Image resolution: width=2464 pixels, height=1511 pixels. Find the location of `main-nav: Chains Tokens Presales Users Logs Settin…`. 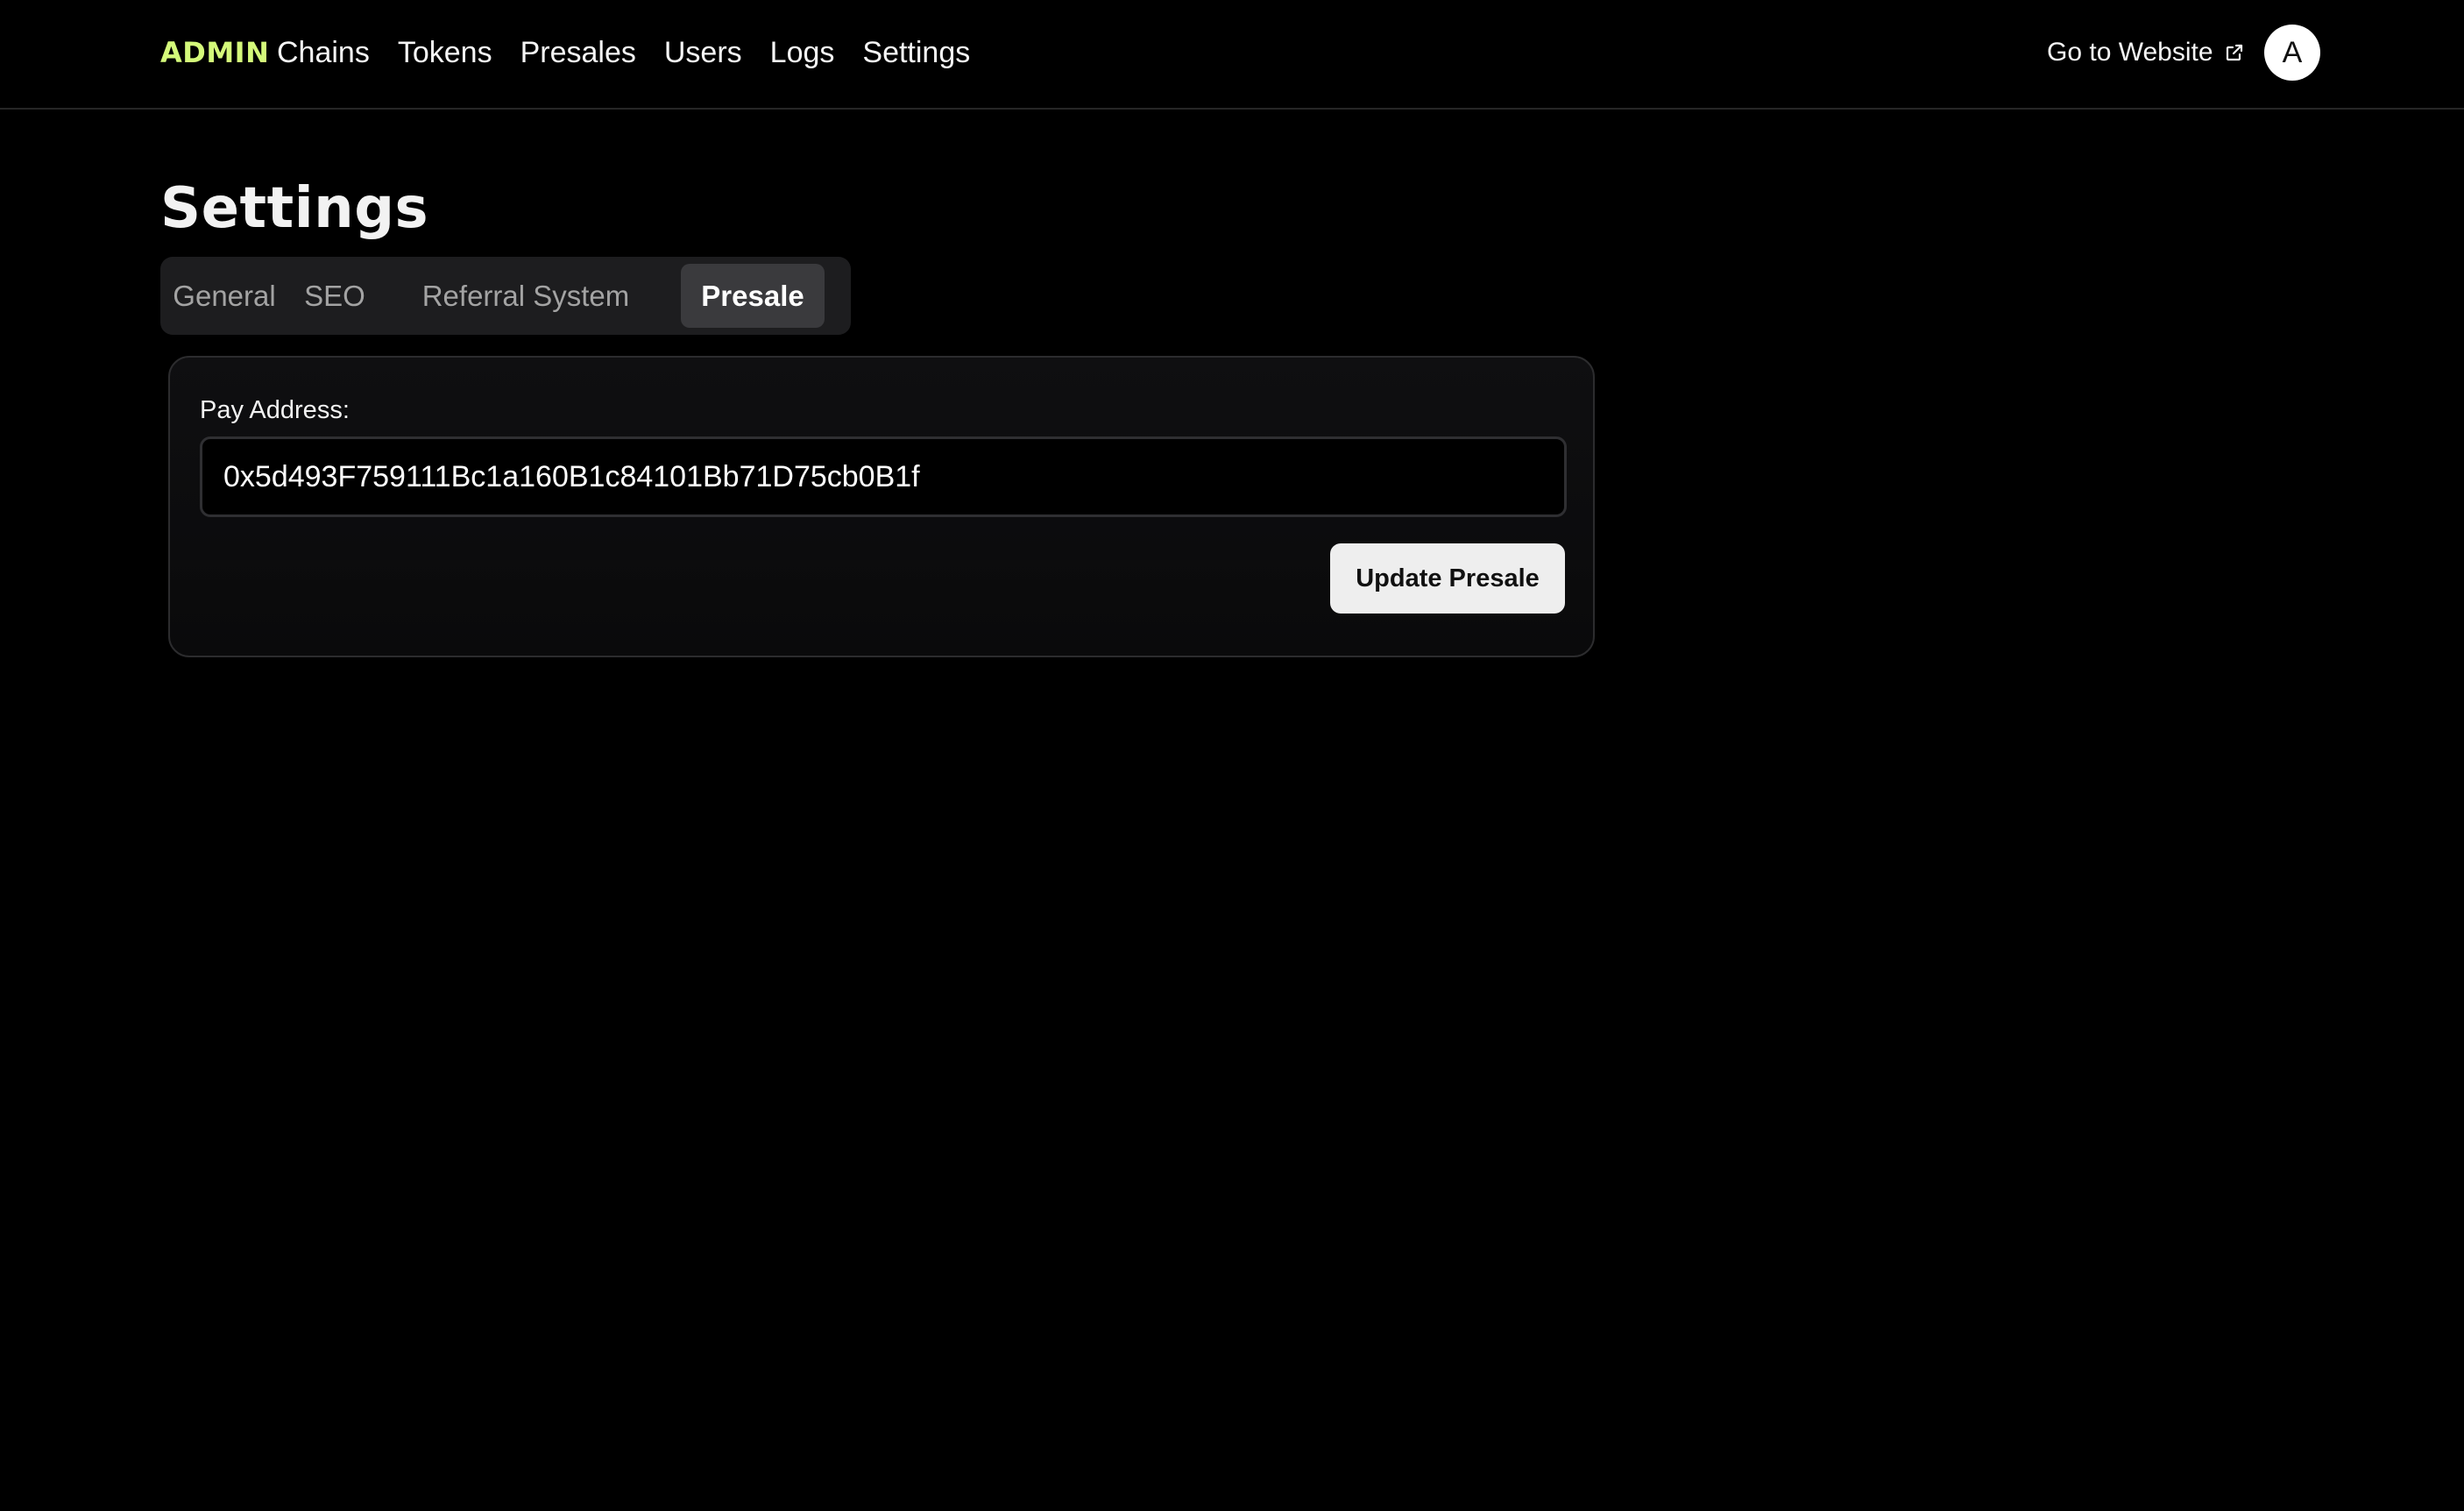

main-nav: Chains Tokens Presales Users Logs Settin… is located at coordinates (637, 53).